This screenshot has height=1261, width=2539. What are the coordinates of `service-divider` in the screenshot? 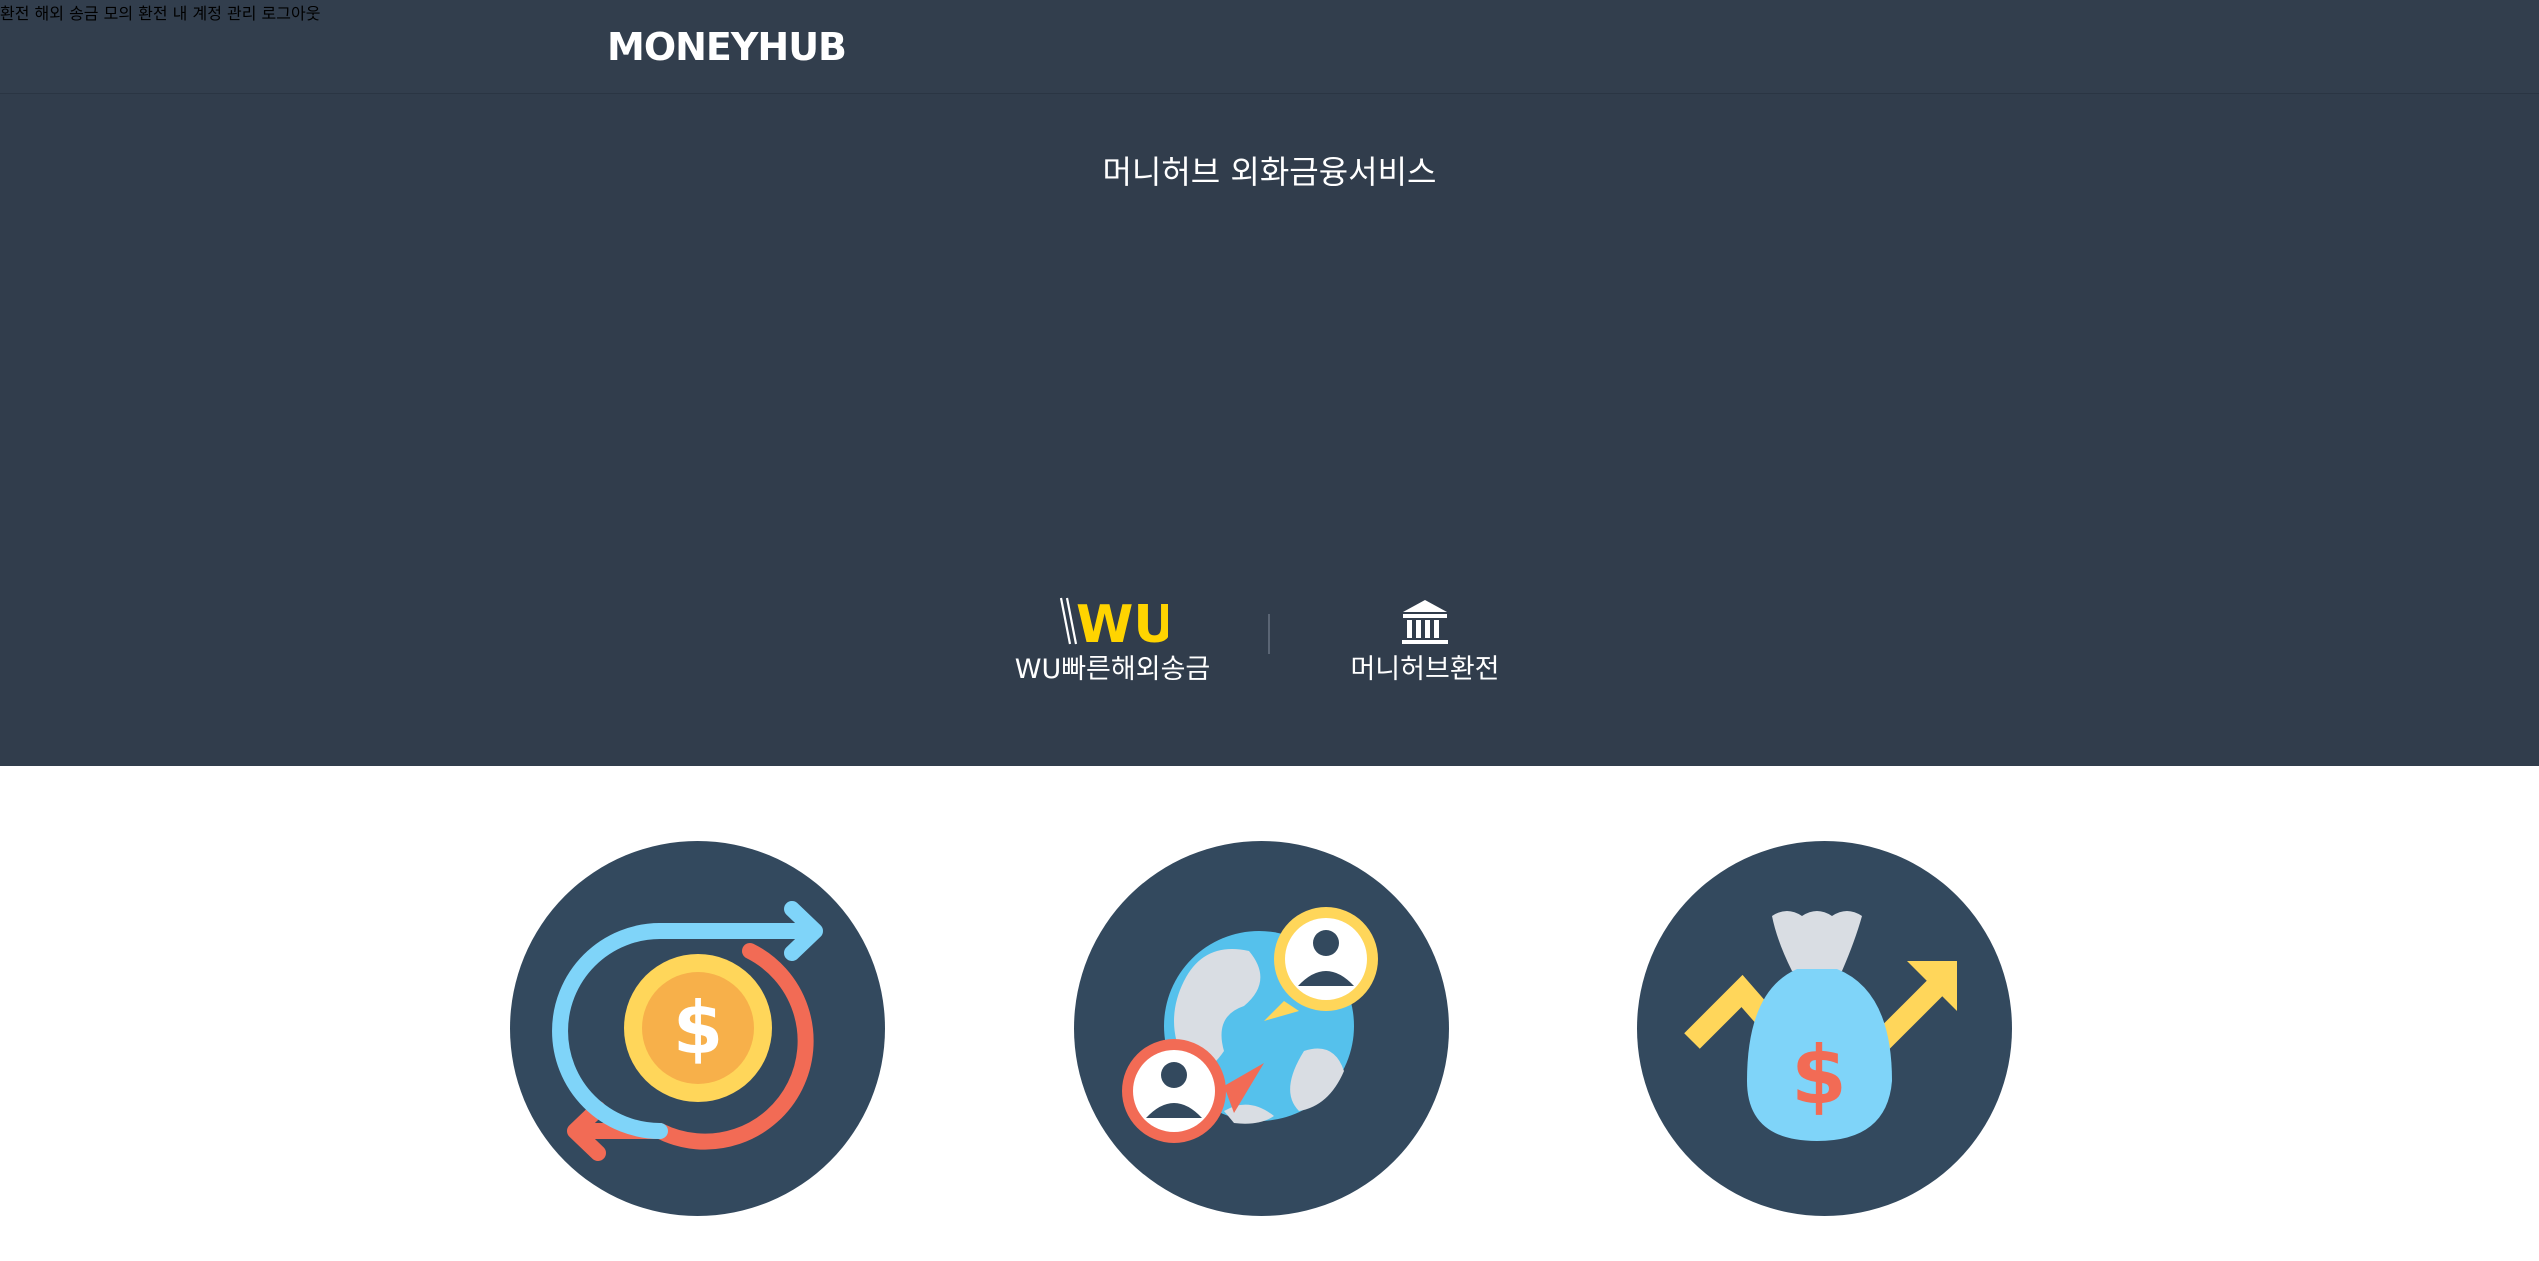 It's located at (1269, 634).